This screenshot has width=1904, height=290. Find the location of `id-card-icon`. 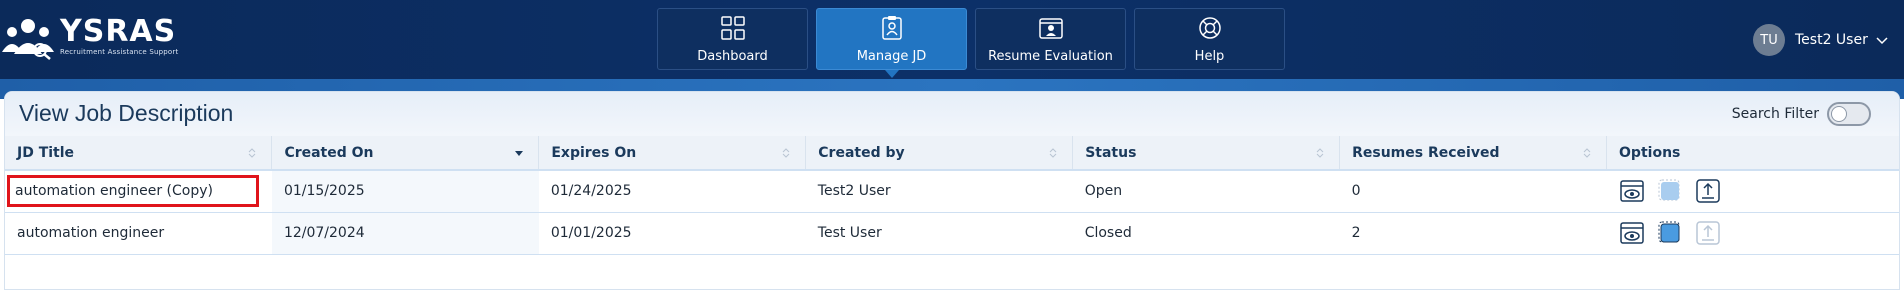

id-card-icon is located at coordinates (1050, 28).